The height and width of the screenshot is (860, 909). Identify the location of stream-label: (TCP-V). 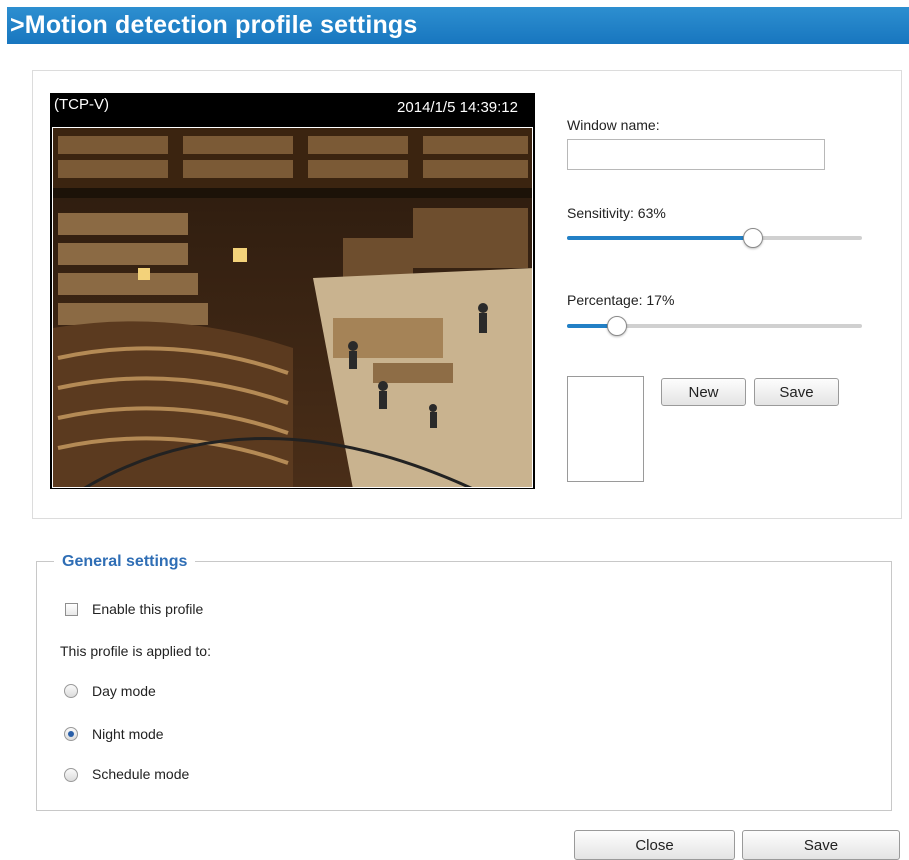
(81, 104).